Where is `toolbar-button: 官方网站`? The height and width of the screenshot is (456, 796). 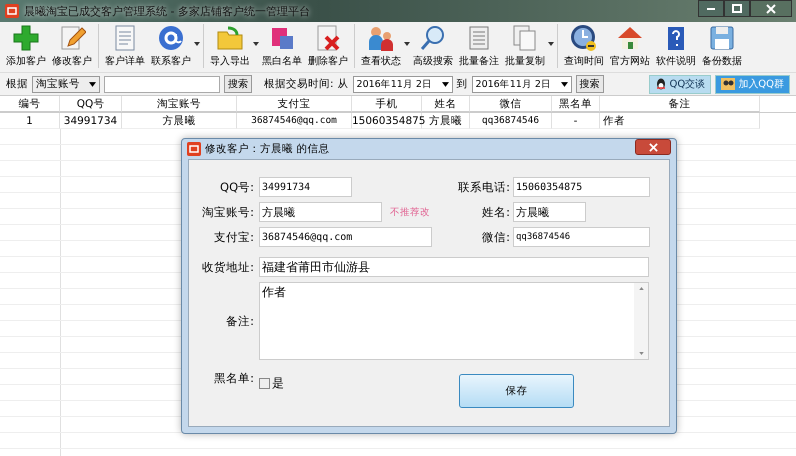
toolbar-button: 官方网站 is located at coordinates (630, 46).